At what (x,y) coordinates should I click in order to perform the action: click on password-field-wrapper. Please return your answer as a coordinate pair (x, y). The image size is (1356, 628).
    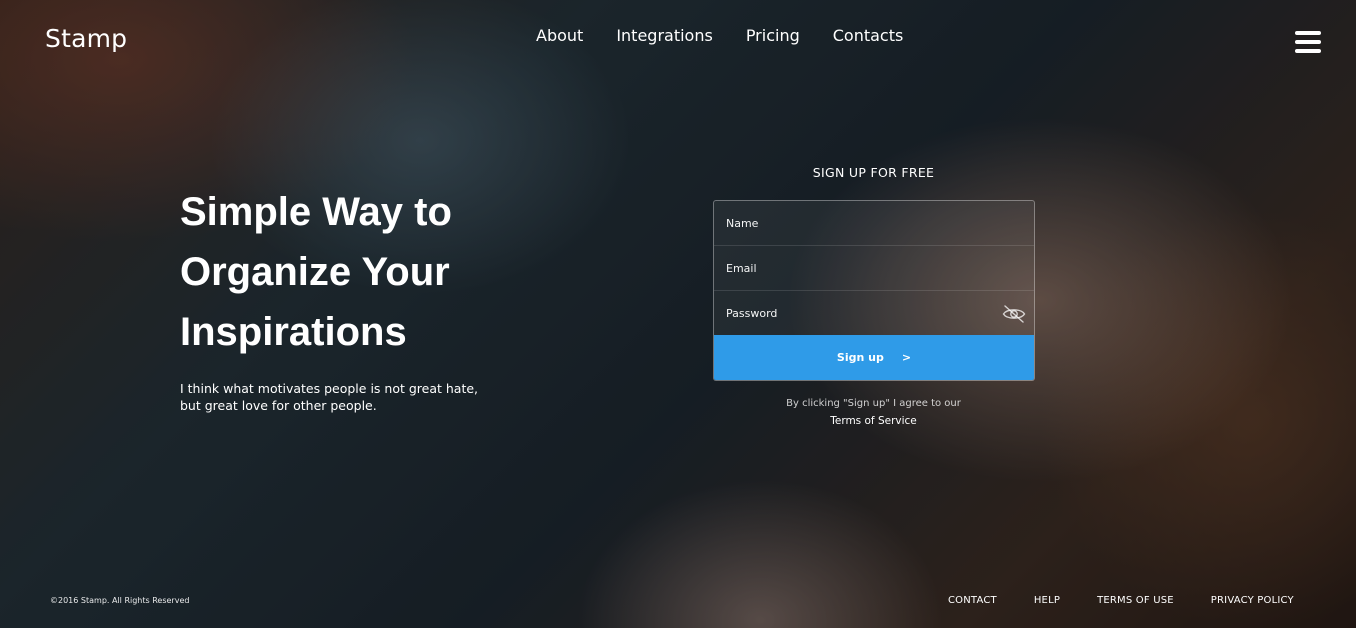
    Looking at the image, I should click on (874, 313).